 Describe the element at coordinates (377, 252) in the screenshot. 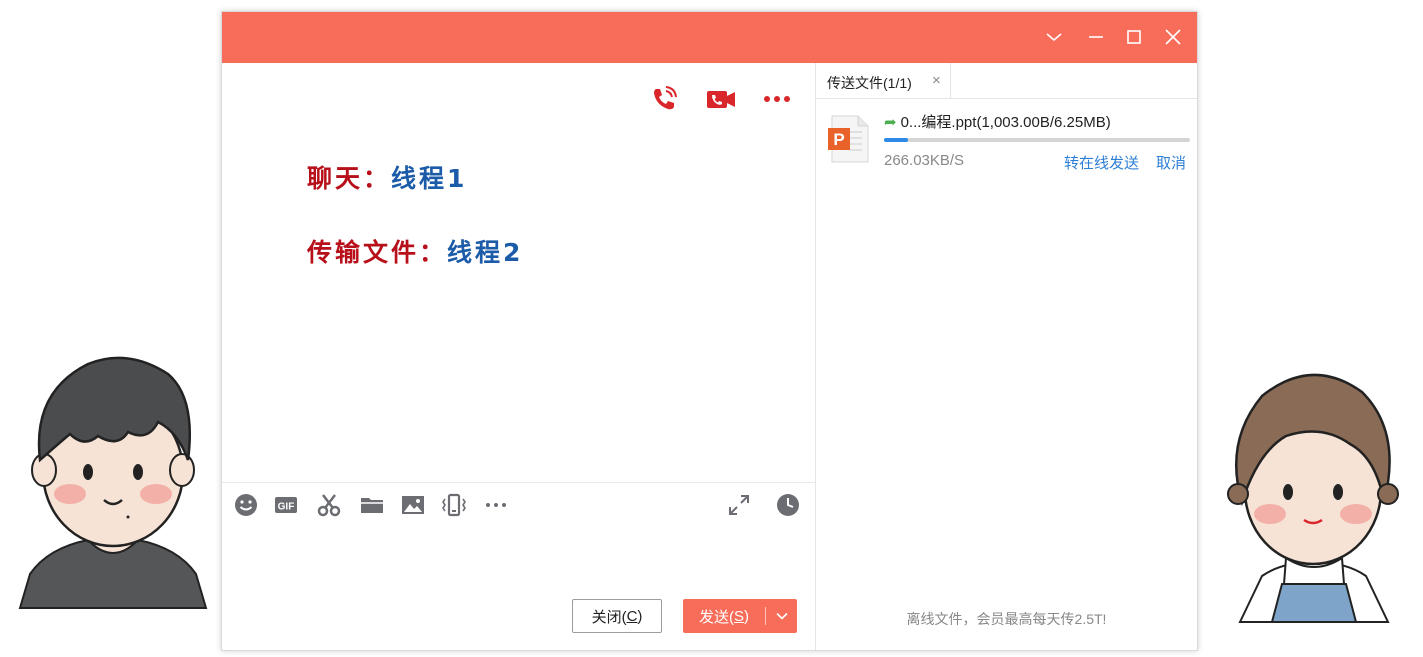

I see `chat-line-2-label: 传输文件：` at that location.